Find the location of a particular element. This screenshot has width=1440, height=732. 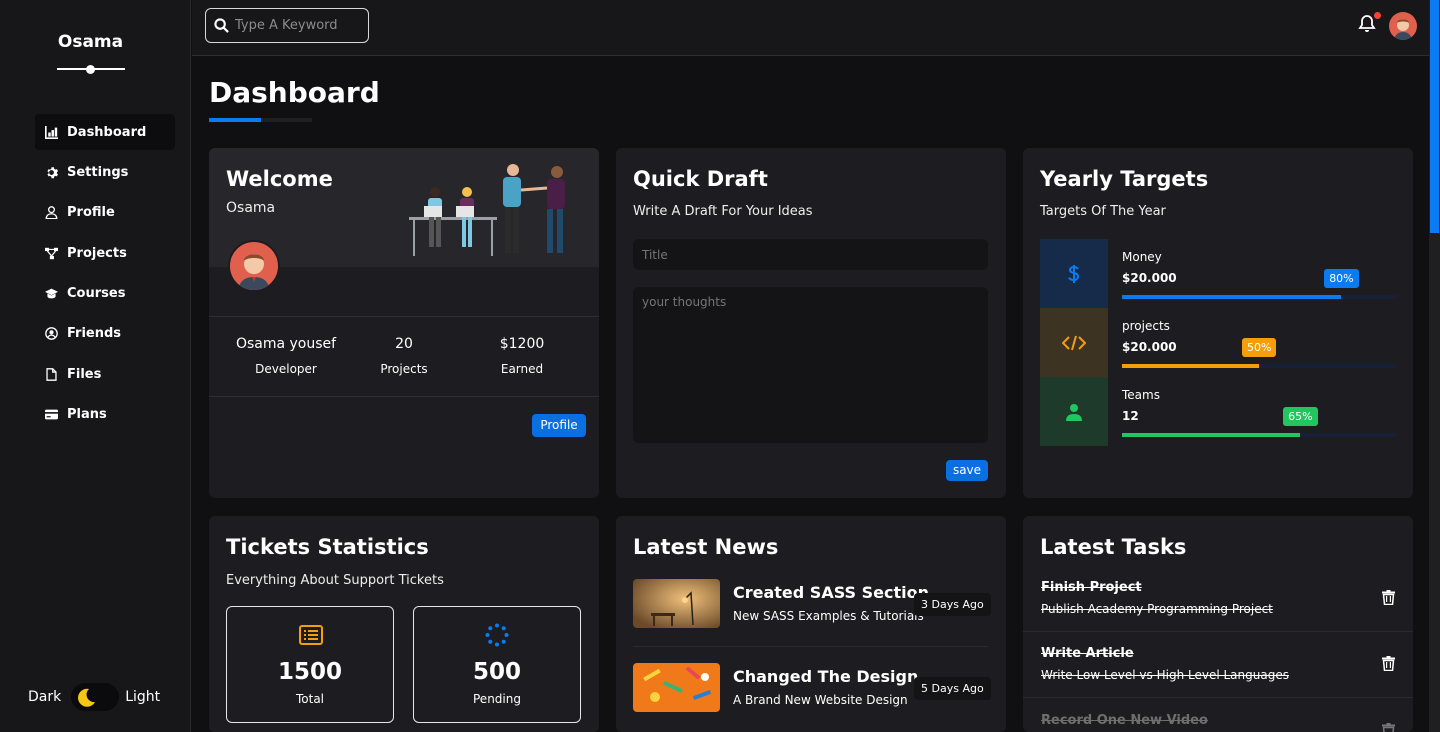

code-icon is located at coordinates (1074, 342).